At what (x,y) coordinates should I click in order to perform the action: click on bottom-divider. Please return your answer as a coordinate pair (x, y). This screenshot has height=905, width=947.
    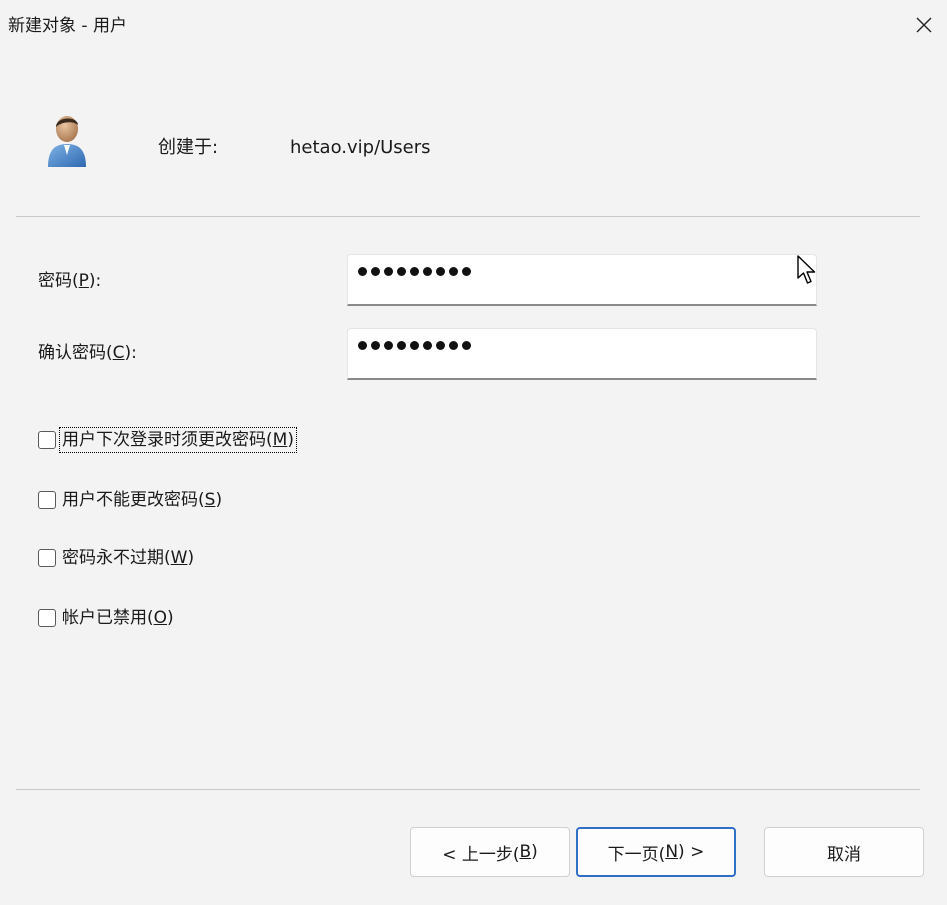
    Looking at the image, I should click on (468, 789).